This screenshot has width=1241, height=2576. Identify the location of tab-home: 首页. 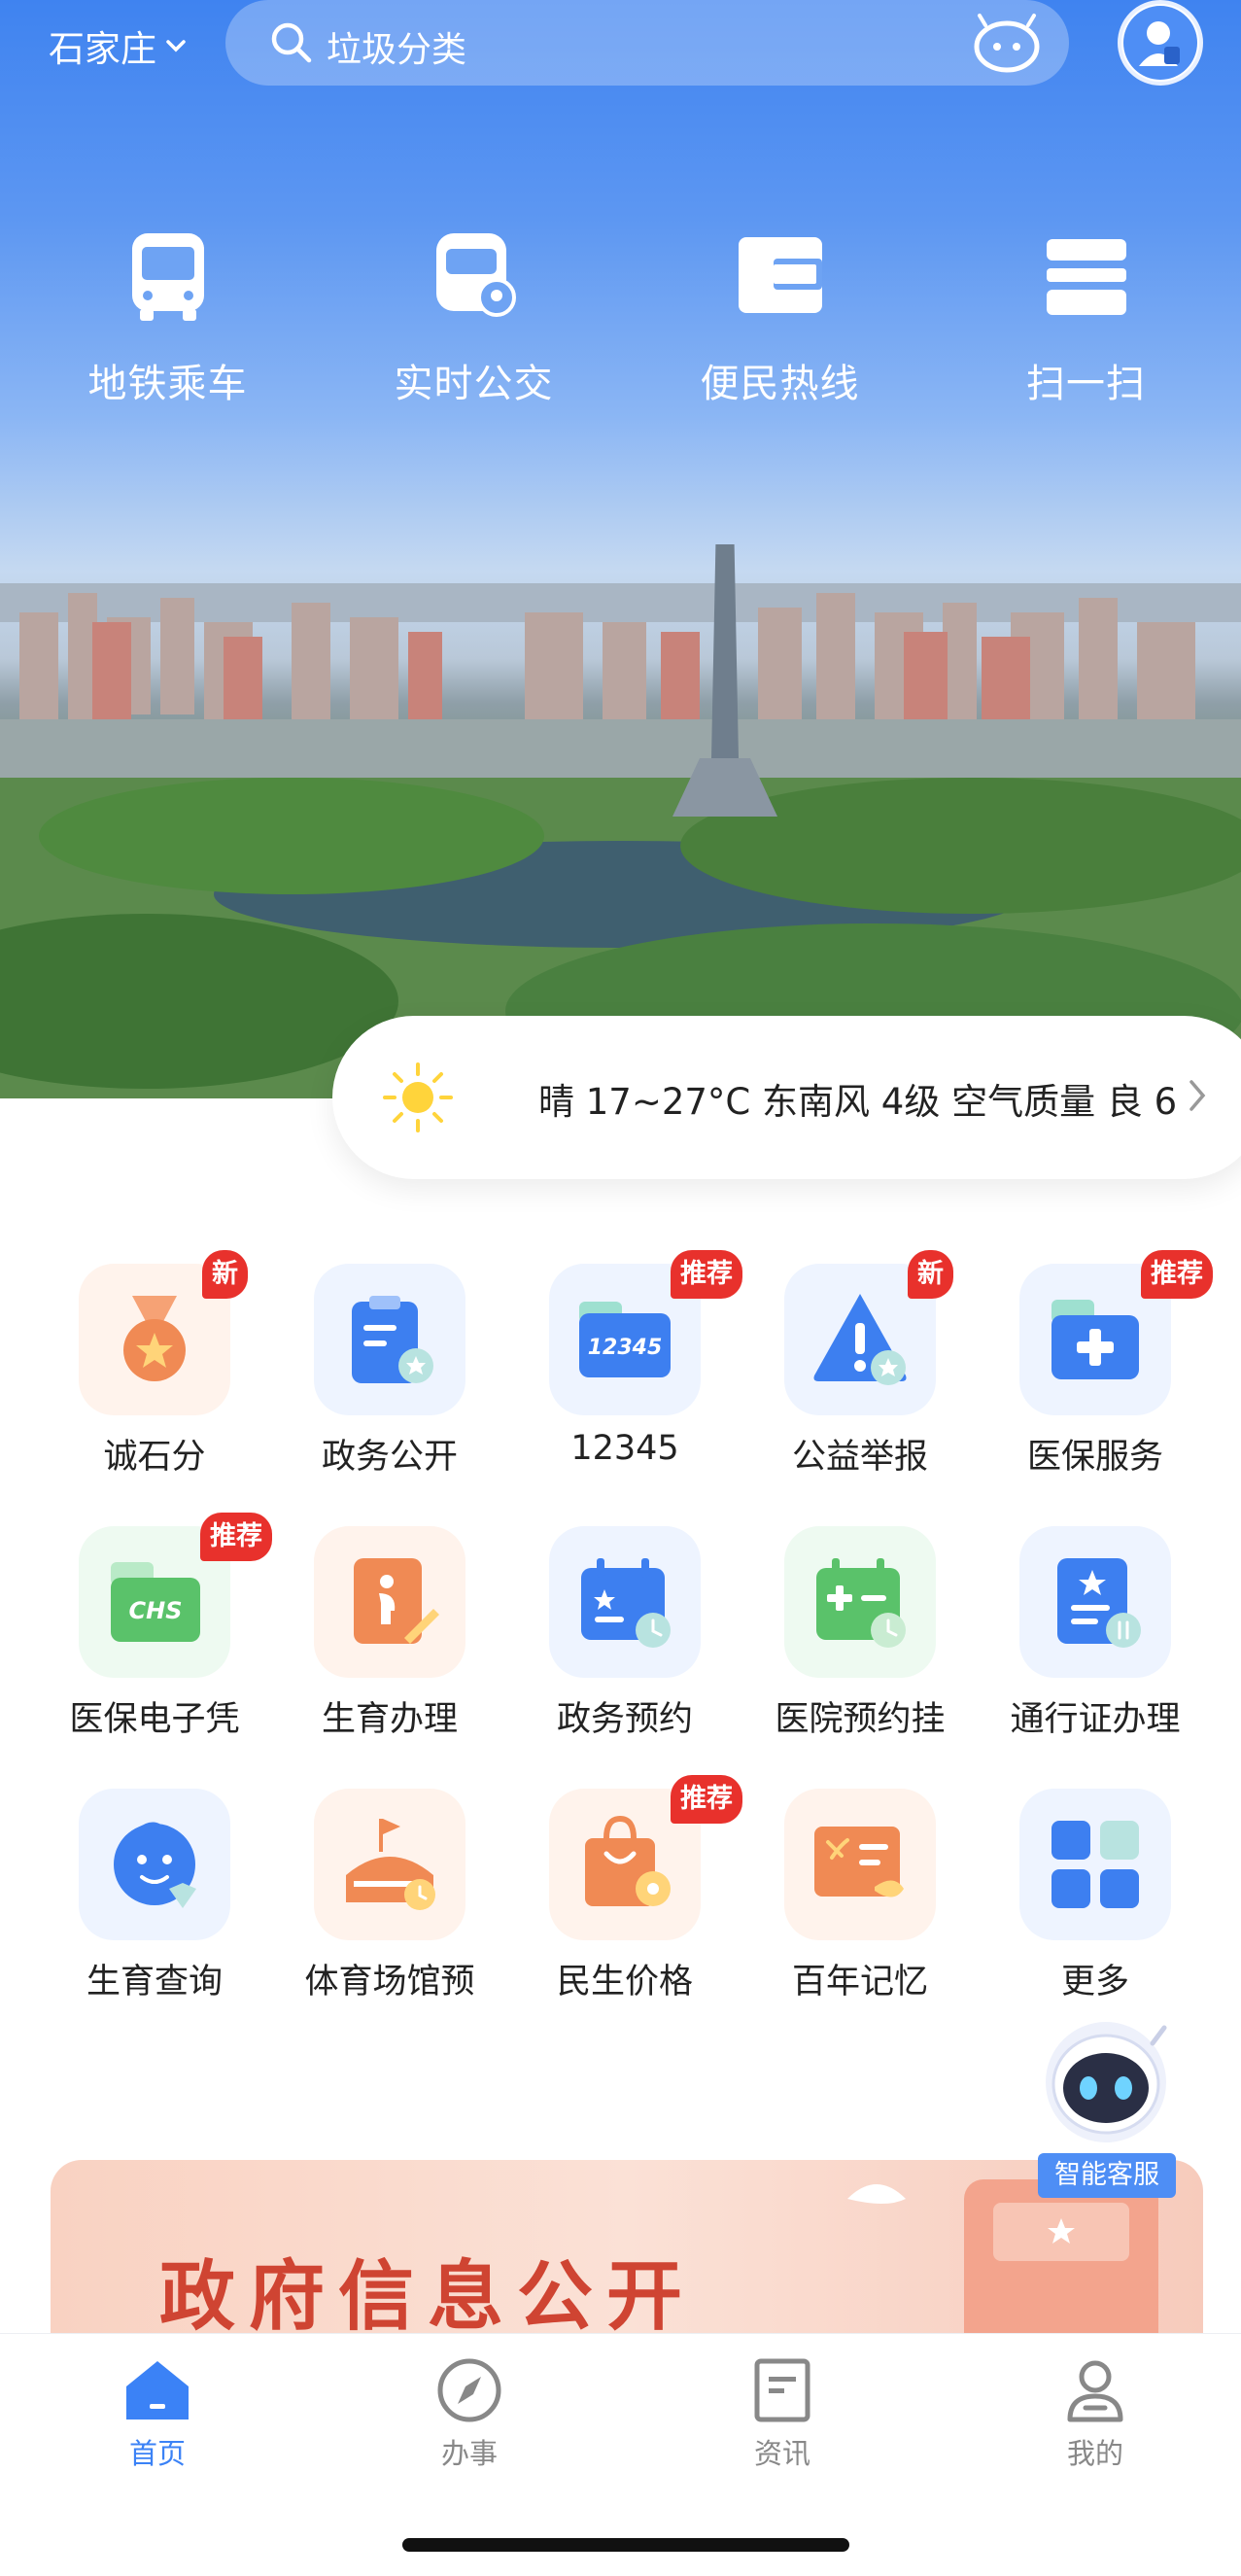
(157, 2413).